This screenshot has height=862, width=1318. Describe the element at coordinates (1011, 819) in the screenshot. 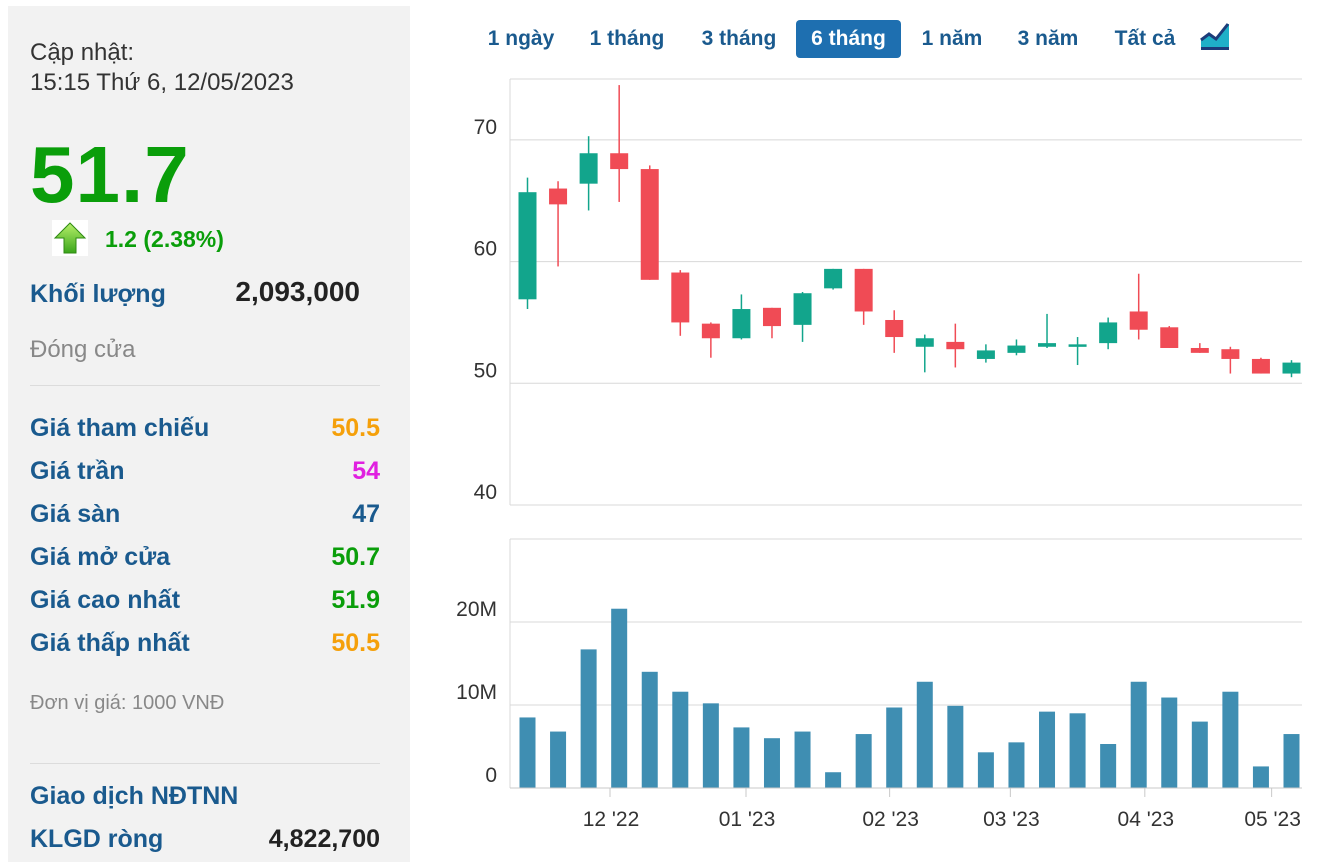

I see `x-tick-label: 03 '23` at that location.